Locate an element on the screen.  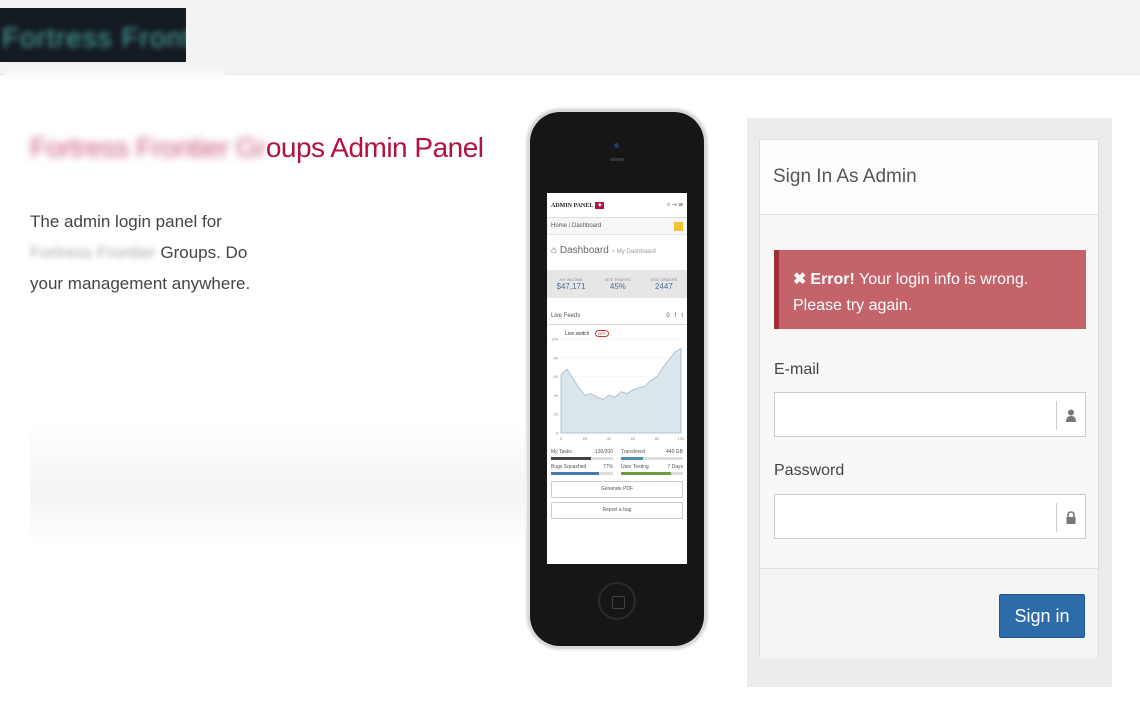
progress-transfered: Transfered 440 GB is located at coordinates (652, 454).